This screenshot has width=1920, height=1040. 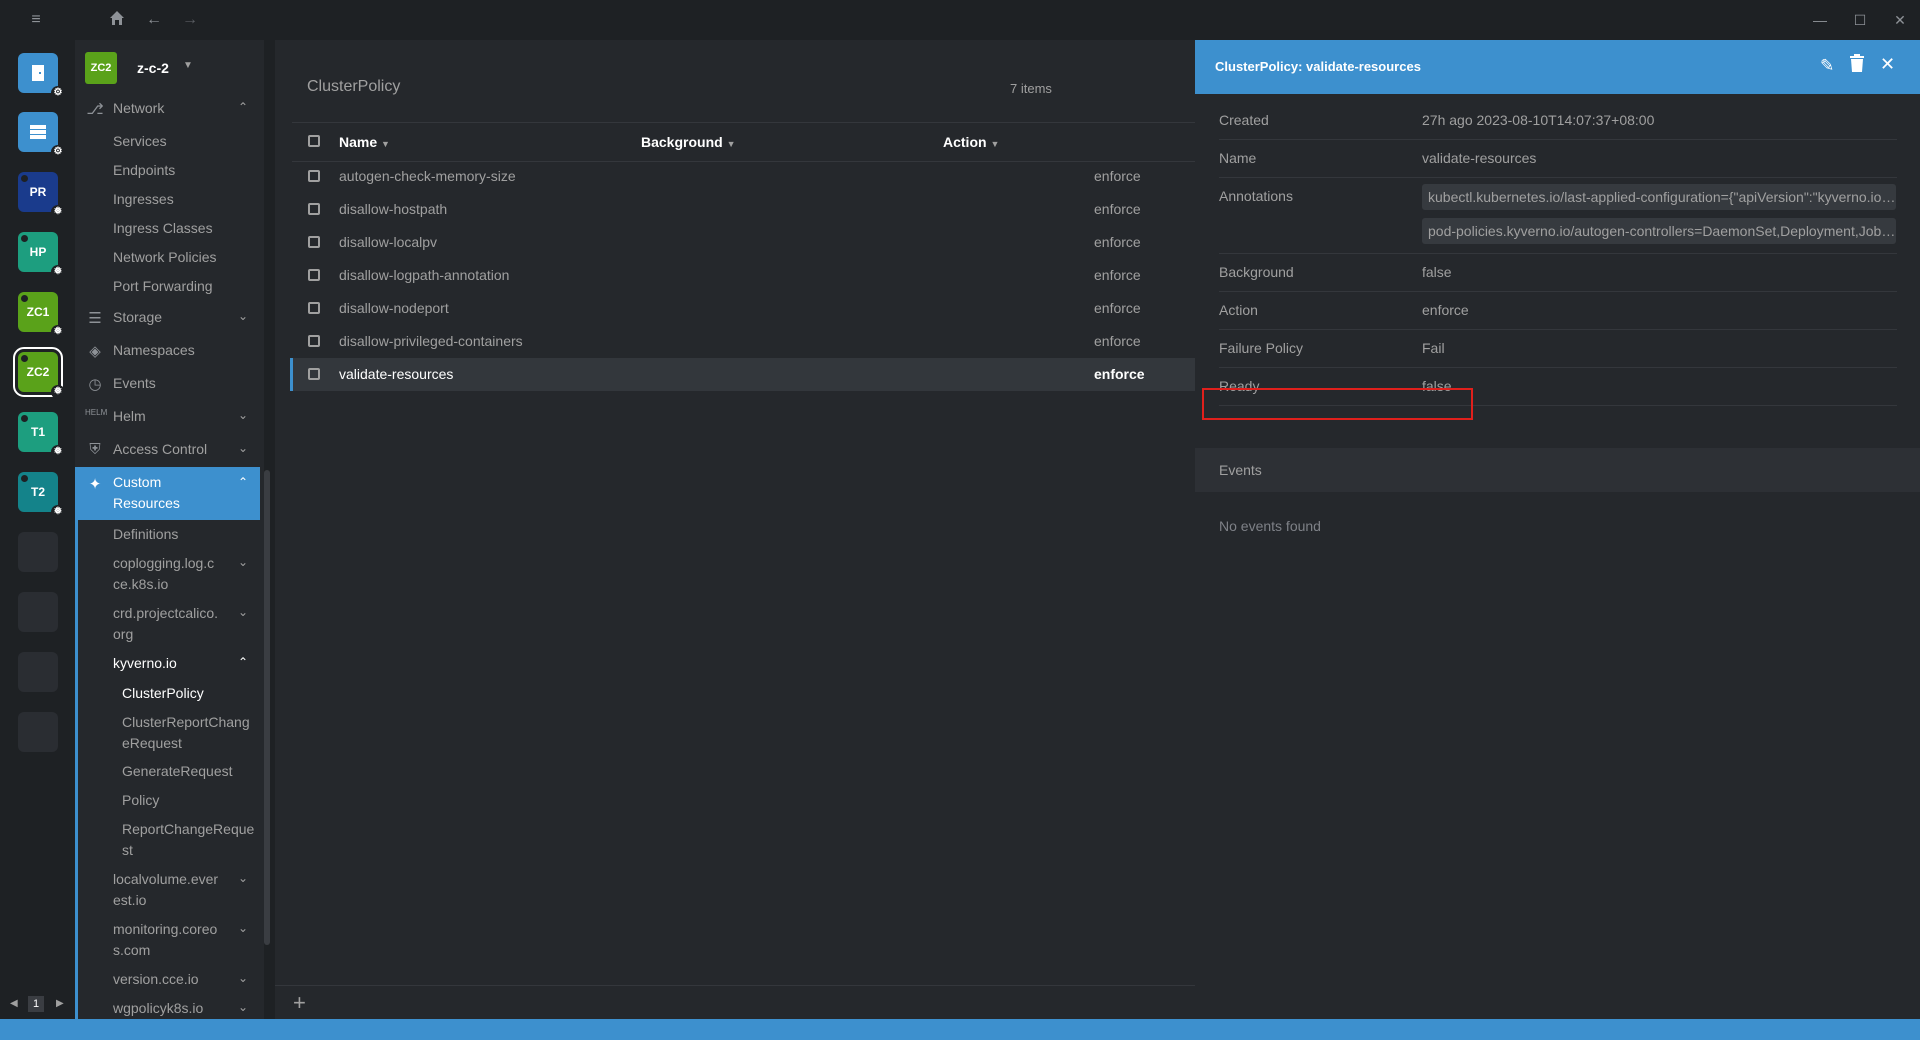 What do you see at coordinates (167, 891) in the screenshot?
I see `sidebar-item-group: localvolume.ever est.io ⌄` at bounding box center [167, 891].